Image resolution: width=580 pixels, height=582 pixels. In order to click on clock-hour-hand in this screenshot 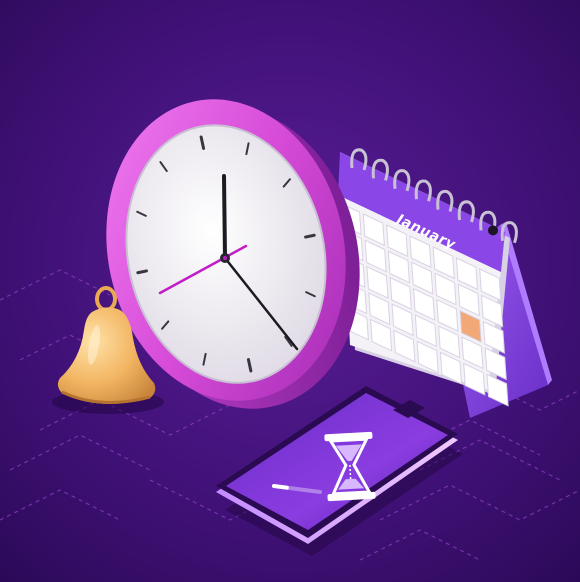, I will do `click(224, 217)`.